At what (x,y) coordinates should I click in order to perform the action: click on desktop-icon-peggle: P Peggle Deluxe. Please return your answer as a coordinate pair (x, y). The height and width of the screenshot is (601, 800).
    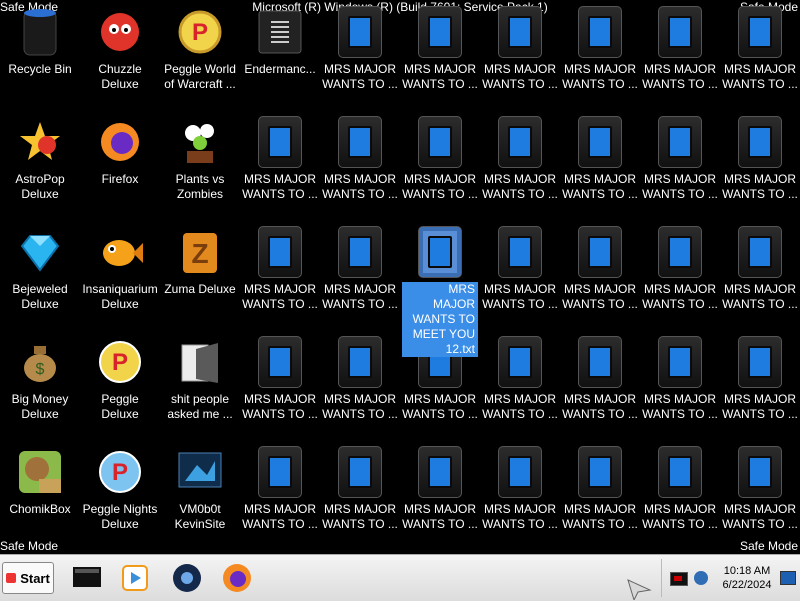
    Looking at the image, I should click on (120, 389).